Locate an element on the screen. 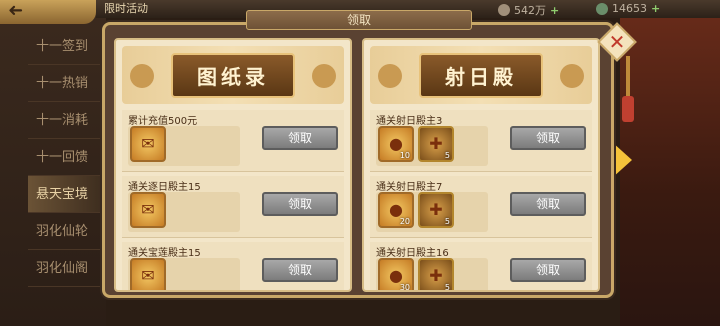 The image size is (720, 326). sidebar-item-hot-sale: 十一热销 is located at coordinates (66, 83).